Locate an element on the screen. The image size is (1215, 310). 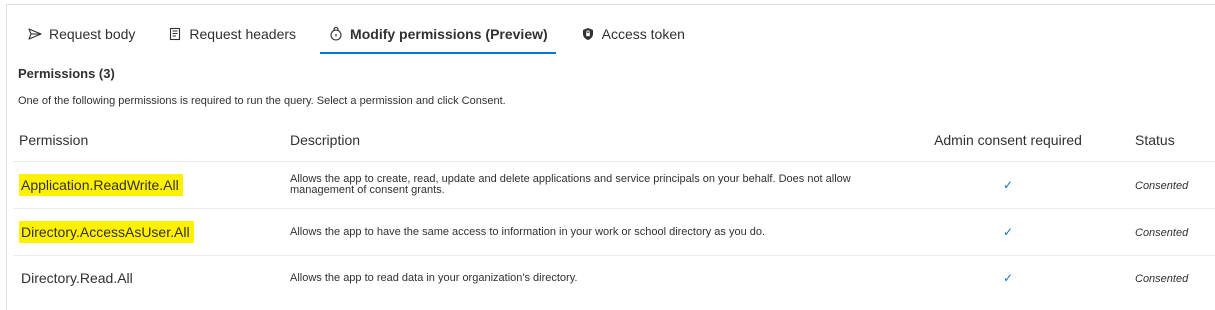
tab-modify-permissions-label: Modify permissions (Preview) is located at coordinates (449, 34).